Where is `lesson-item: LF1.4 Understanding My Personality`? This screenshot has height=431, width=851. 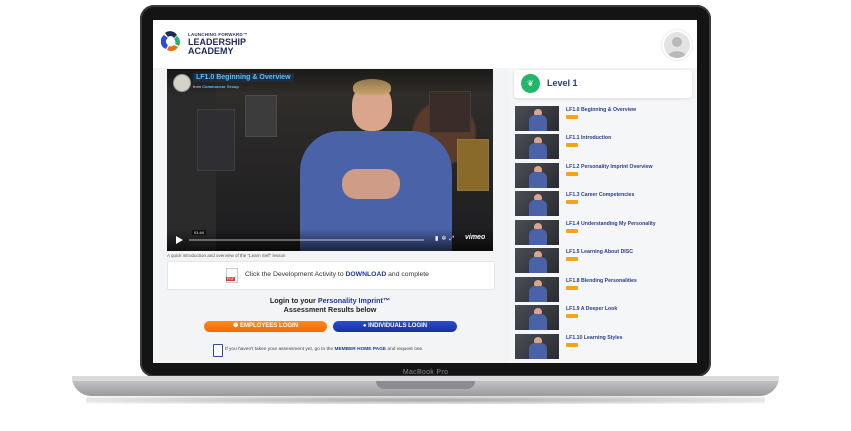 lesson-item: LF1.4 Understanding My Personality is located at coordinates (603, 232).